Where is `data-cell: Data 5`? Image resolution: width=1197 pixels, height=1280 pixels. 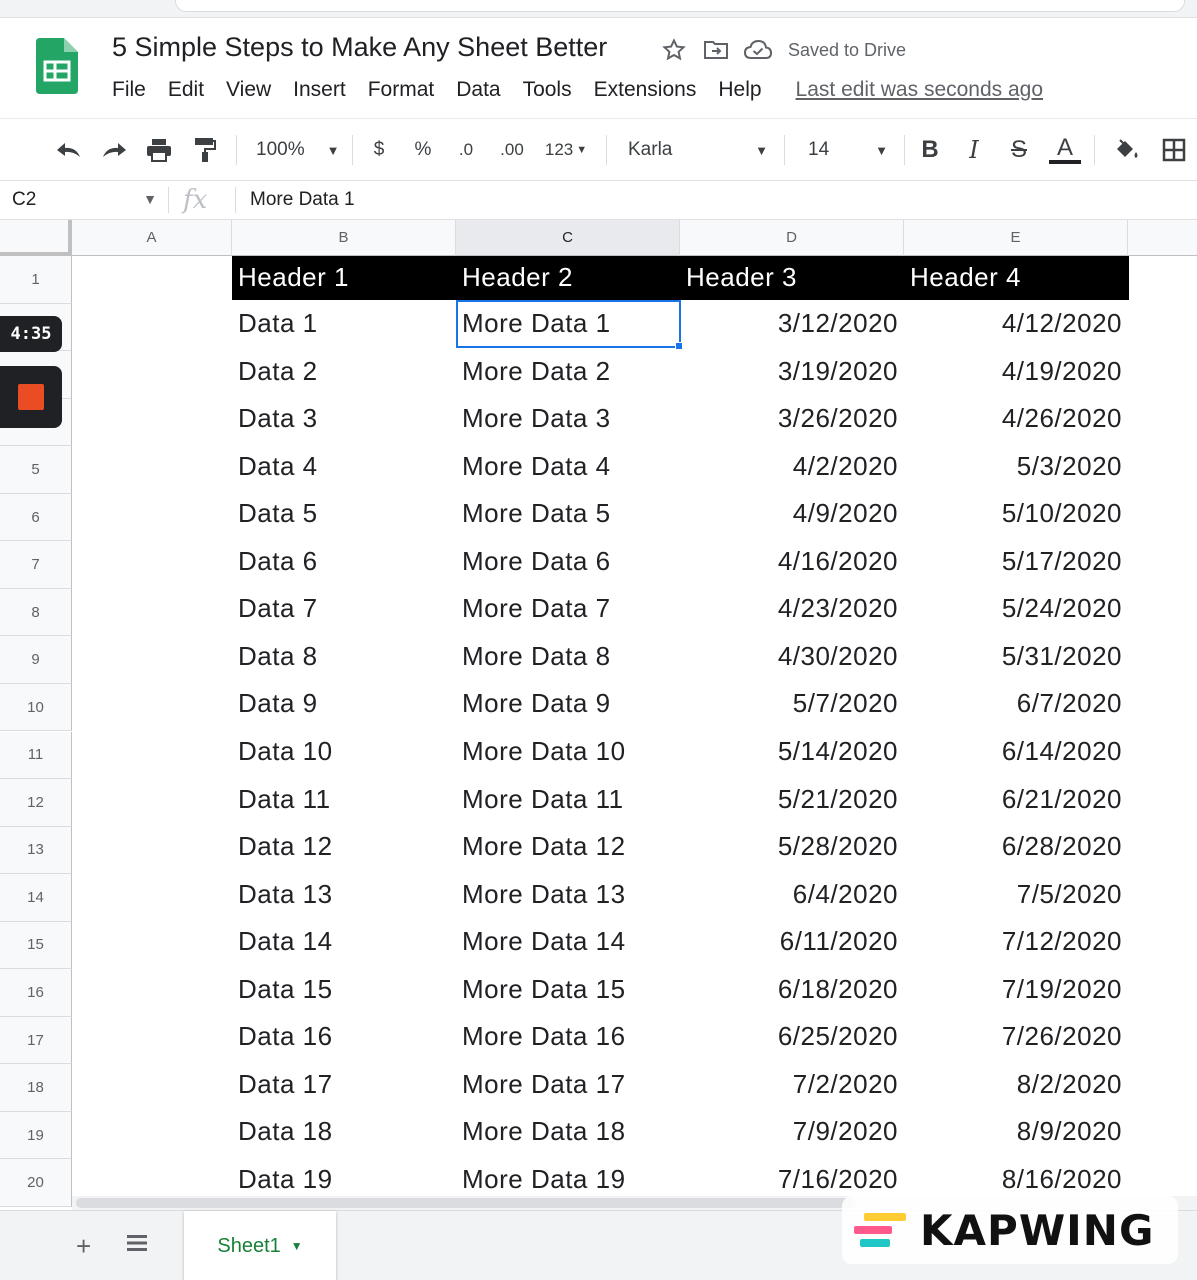
data-cell: Data 5 is located at coordinates (278, 513).